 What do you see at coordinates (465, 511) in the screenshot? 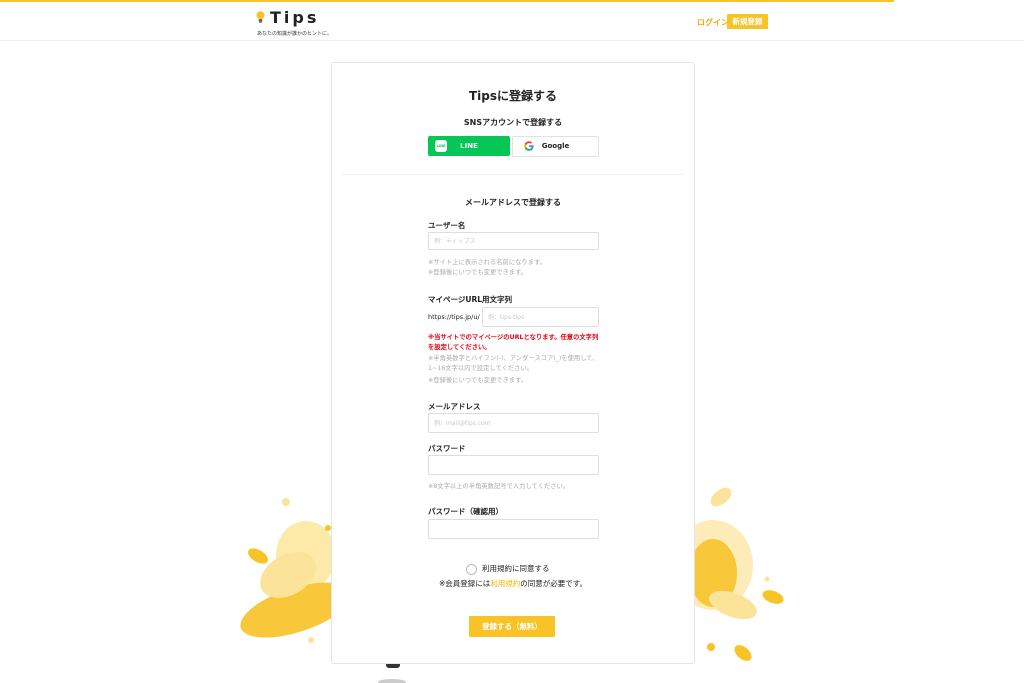
I see `password-confirm-label: パスワード（確認用）` at bounding box center [465, 511].